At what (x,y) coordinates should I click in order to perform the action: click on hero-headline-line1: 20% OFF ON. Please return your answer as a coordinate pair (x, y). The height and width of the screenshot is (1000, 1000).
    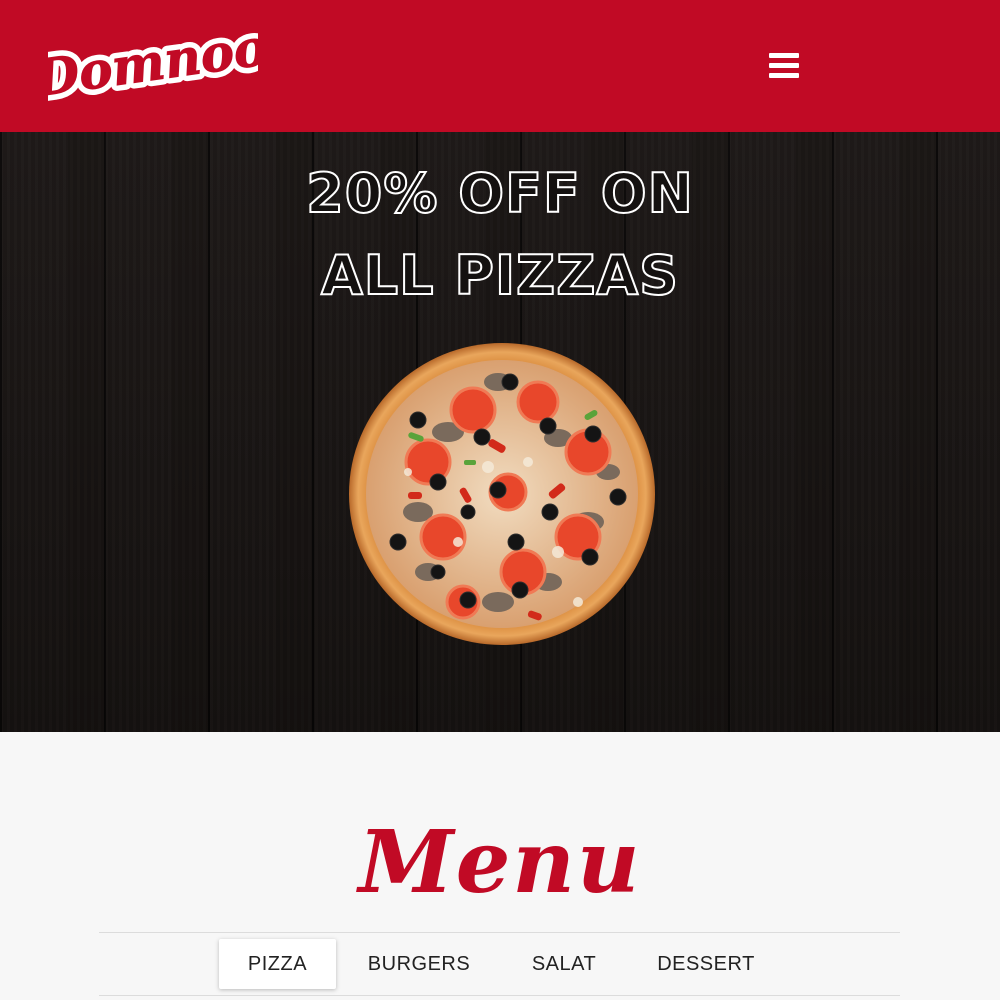
    Looking at the image, I should click on (499, 193).